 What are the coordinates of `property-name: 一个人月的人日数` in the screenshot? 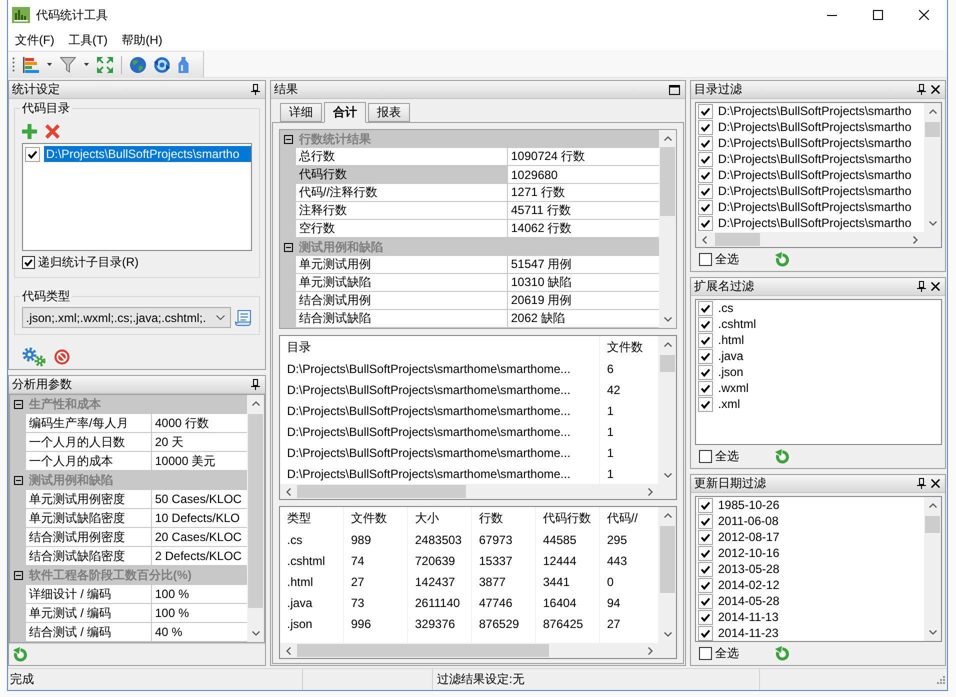 It's located at (88, 442).